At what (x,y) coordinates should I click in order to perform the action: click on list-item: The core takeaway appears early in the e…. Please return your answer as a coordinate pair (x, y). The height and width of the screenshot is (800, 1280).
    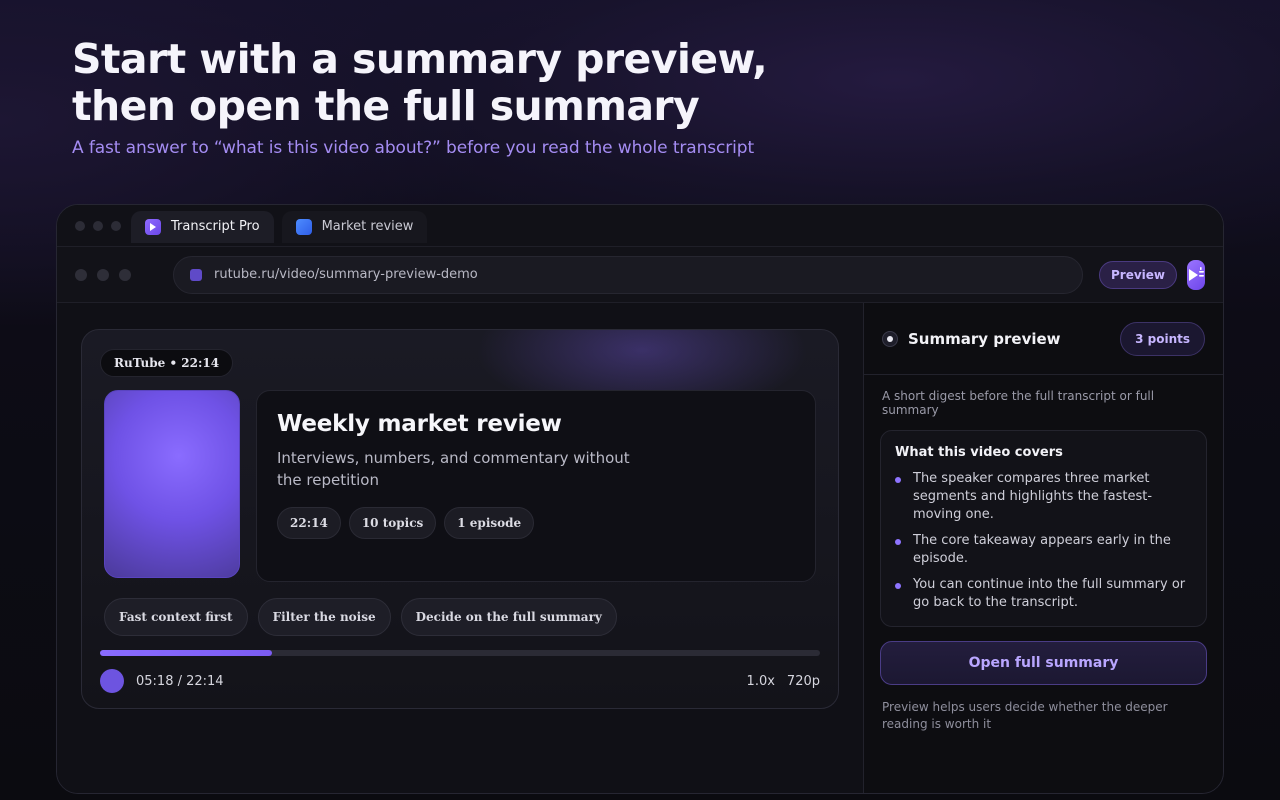
    Looking at the image, I should click on (1043, 550).